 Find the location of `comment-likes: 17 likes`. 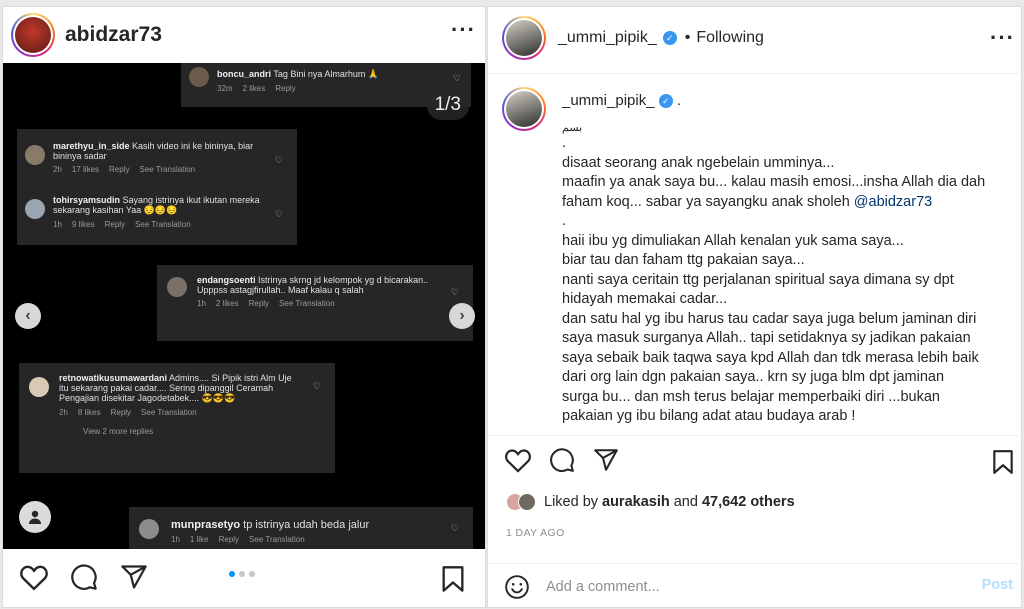

comment-likes: 17 likes is located at coordinates (85, 169).